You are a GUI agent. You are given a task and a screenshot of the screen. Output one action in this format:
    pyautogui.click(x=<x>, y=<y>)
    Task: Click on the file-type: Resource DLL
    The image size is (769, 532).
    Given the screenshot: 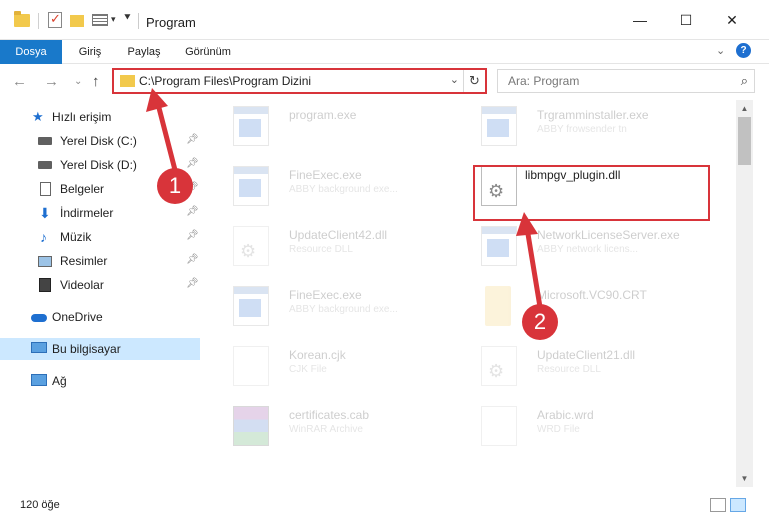 What is the action you would take?
    pyautogui.click(x=569, y=369)
    